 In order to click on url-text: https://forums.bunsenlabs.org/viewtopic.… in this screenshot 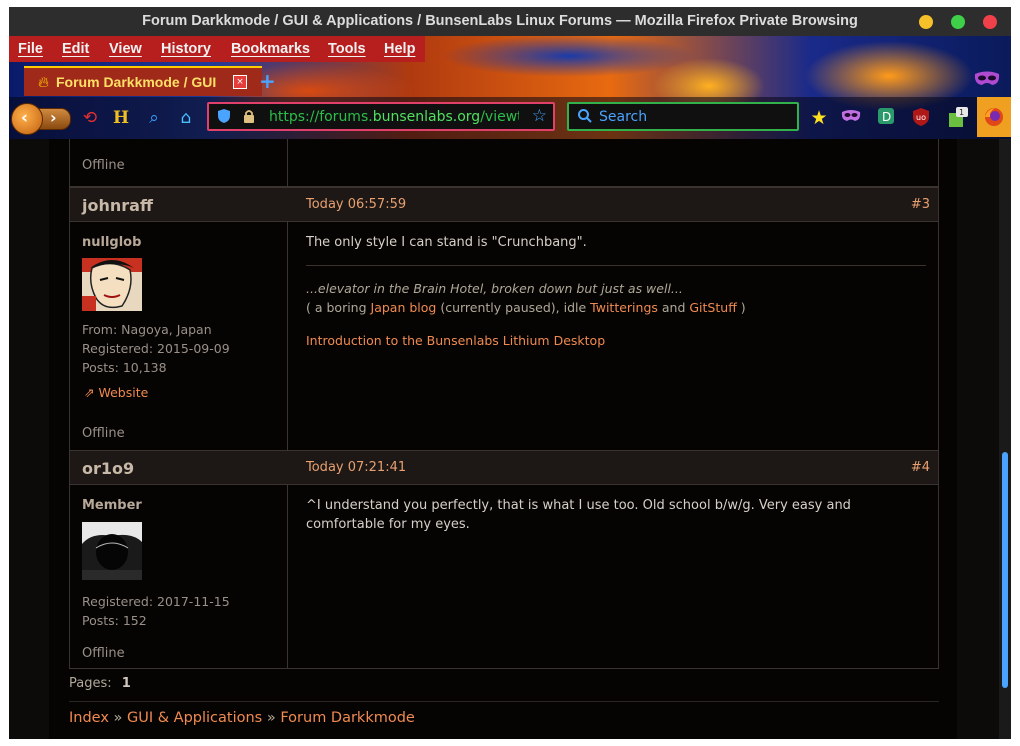, I will do `click(394, 117)`.